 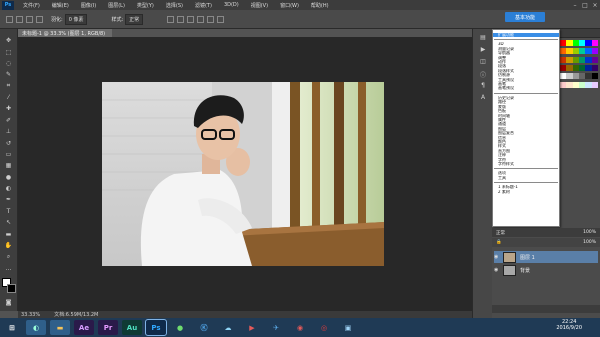 What do you see at coordinates (204, 327) in the screenshot?
I see `app-k-icon: Ⓚ` at bounding box center [204, 327].